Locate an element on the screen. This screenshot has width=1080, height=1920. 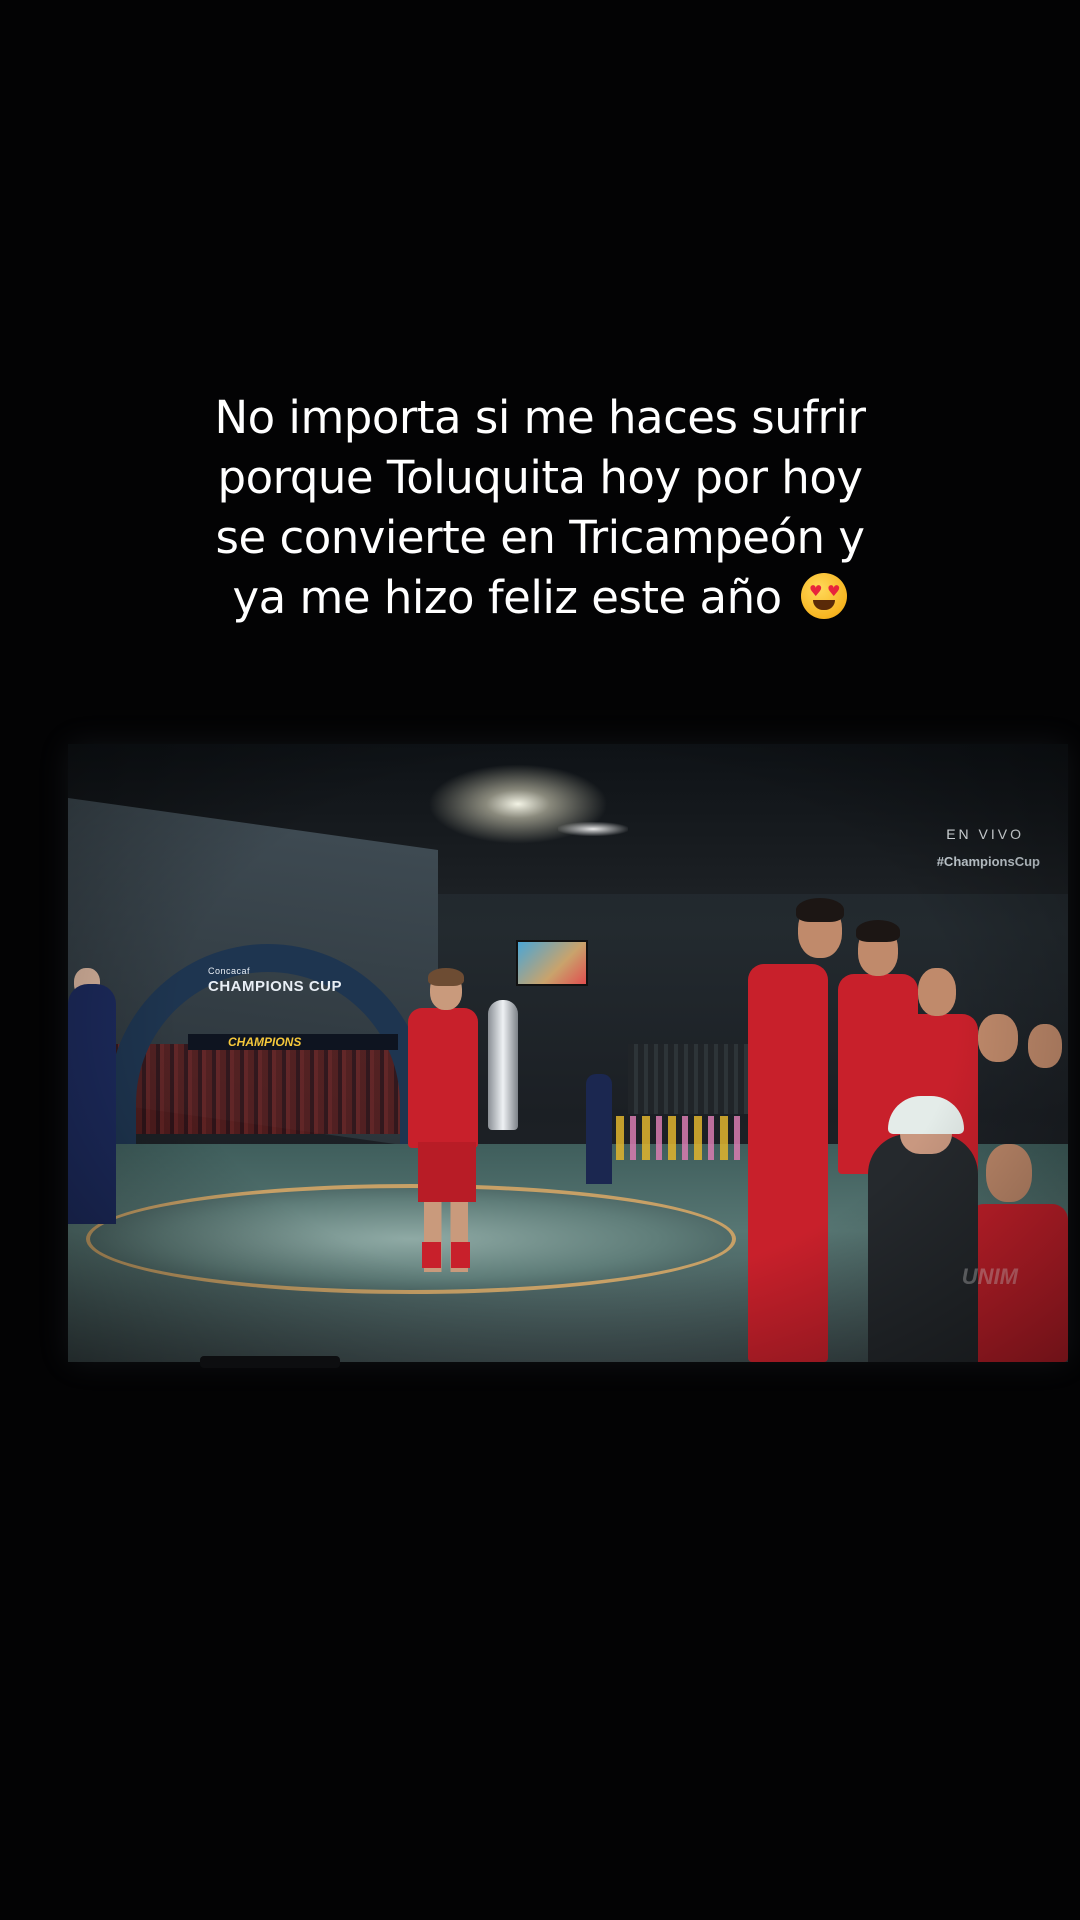
emoji-mouth is located at coordinates (824, 605).